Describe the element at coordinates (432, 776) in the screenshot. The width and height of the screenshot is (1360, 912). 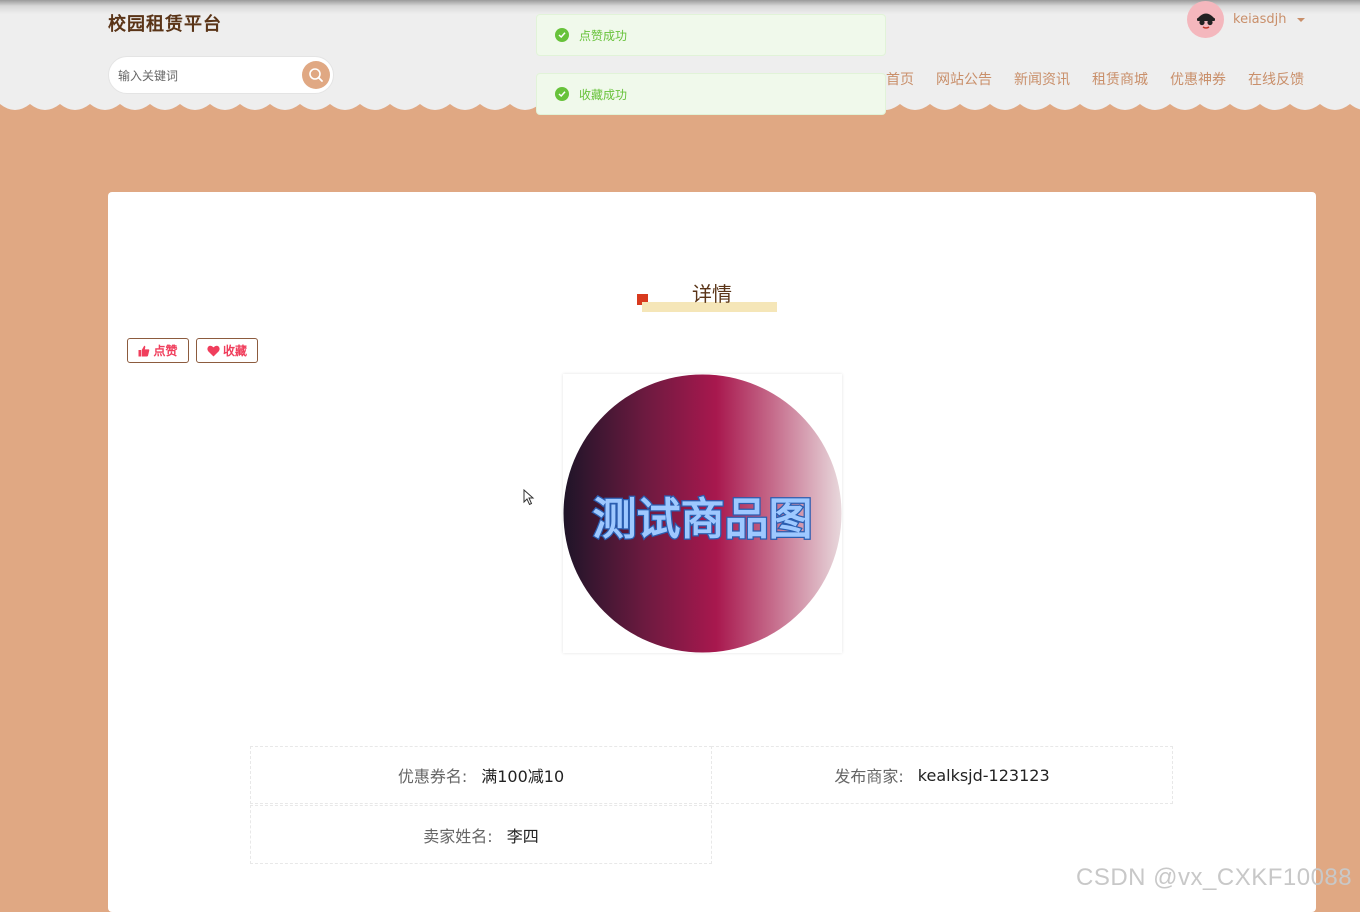
I see `coupon-name-label: 优惠券名:` at that location.